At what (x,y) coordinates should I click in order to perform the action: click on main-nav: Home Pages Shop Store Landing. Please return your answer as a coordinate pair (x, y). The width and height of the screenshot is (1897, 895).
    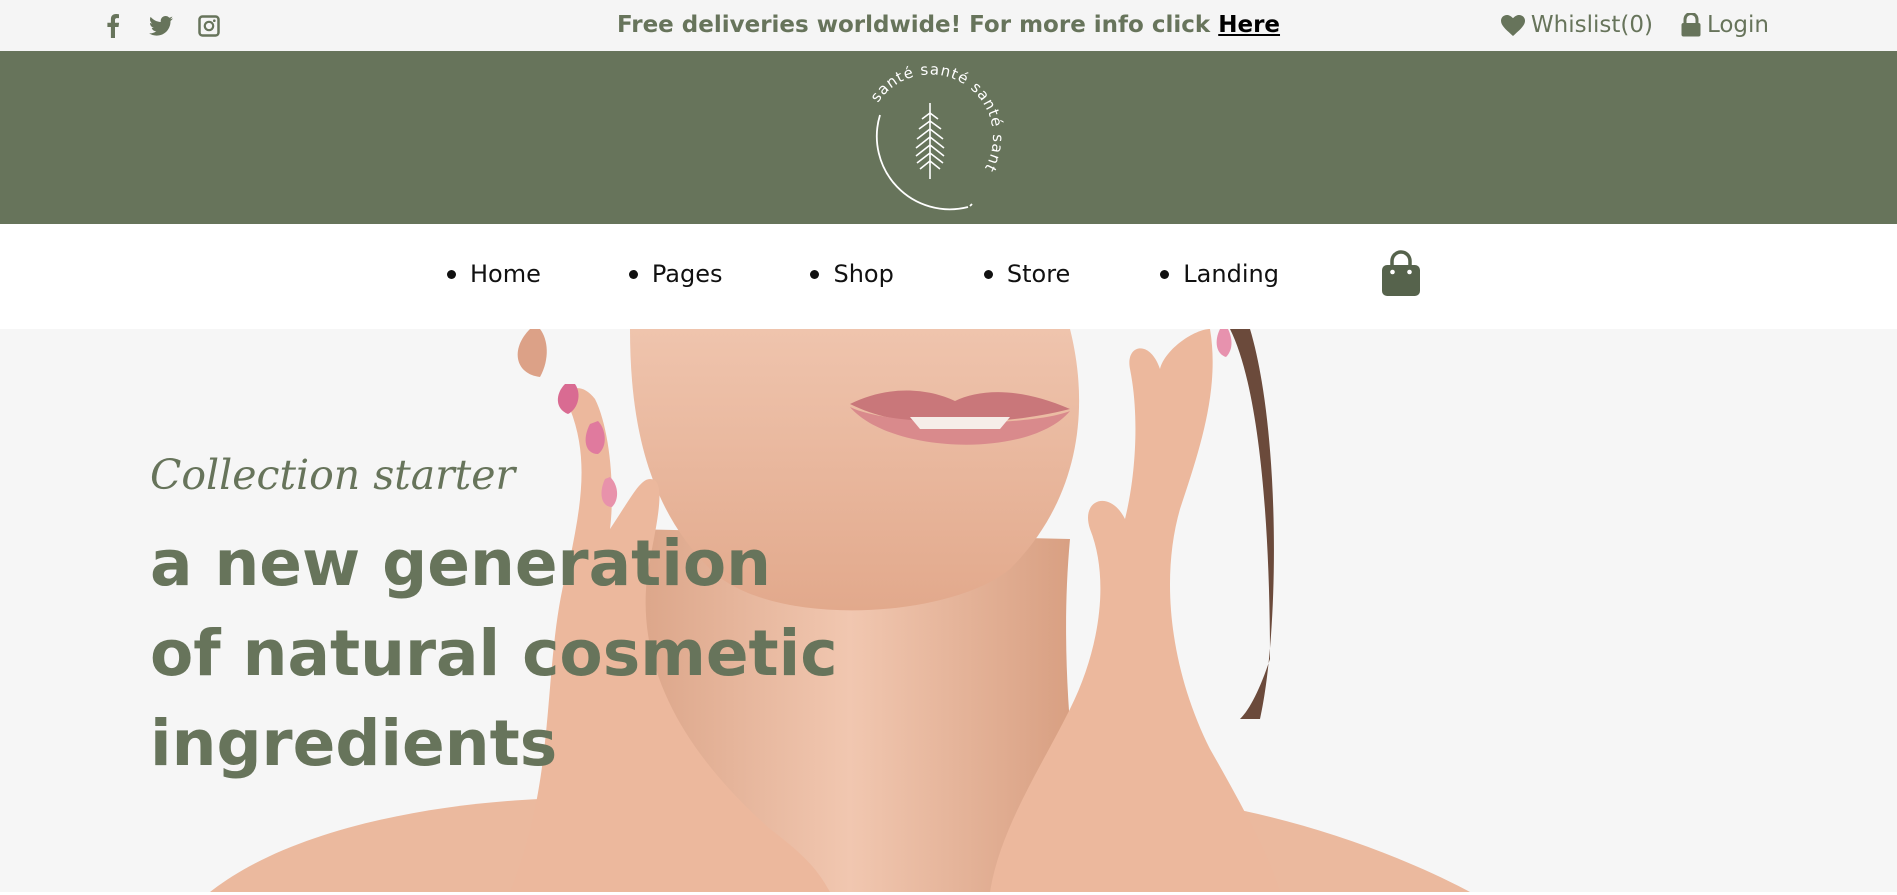
    Looking at the image, I should click on (948, 276).